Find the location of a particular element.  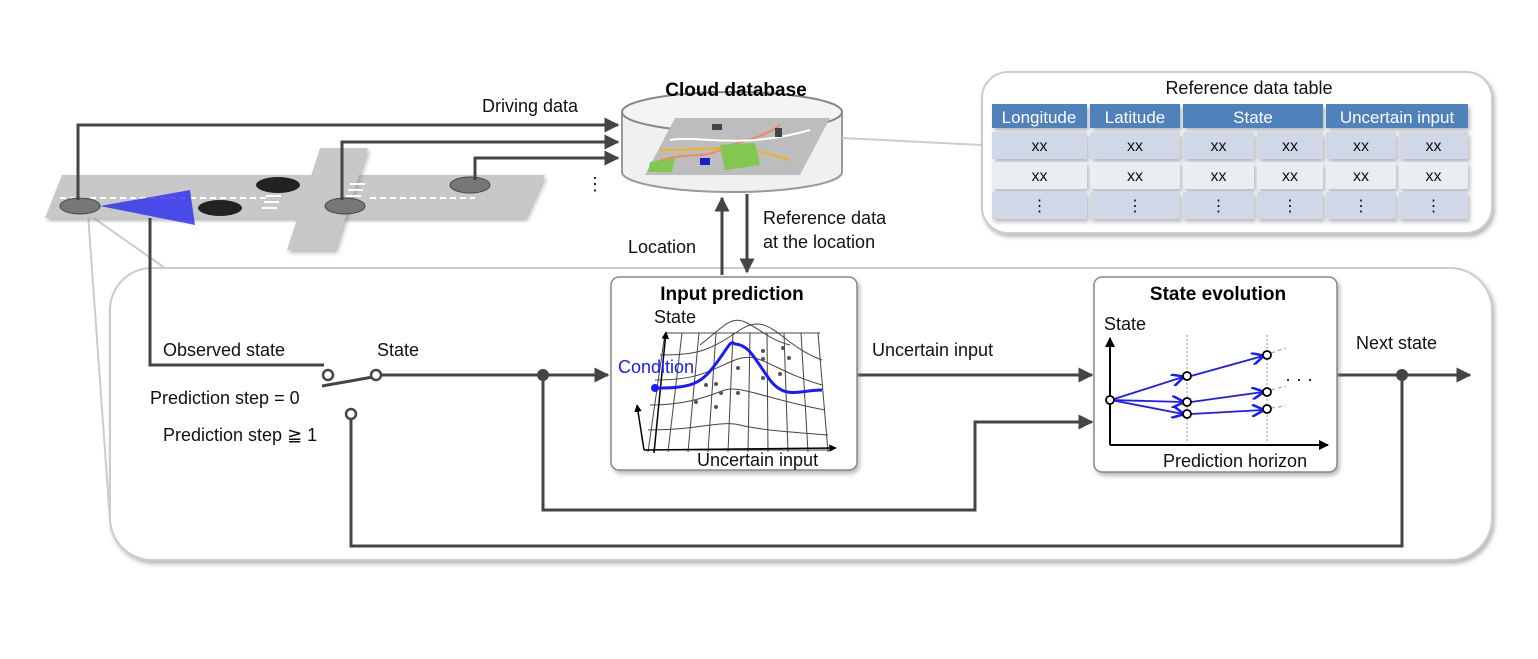

input-prediction-y-label: State is located at coordinates (675, 317).